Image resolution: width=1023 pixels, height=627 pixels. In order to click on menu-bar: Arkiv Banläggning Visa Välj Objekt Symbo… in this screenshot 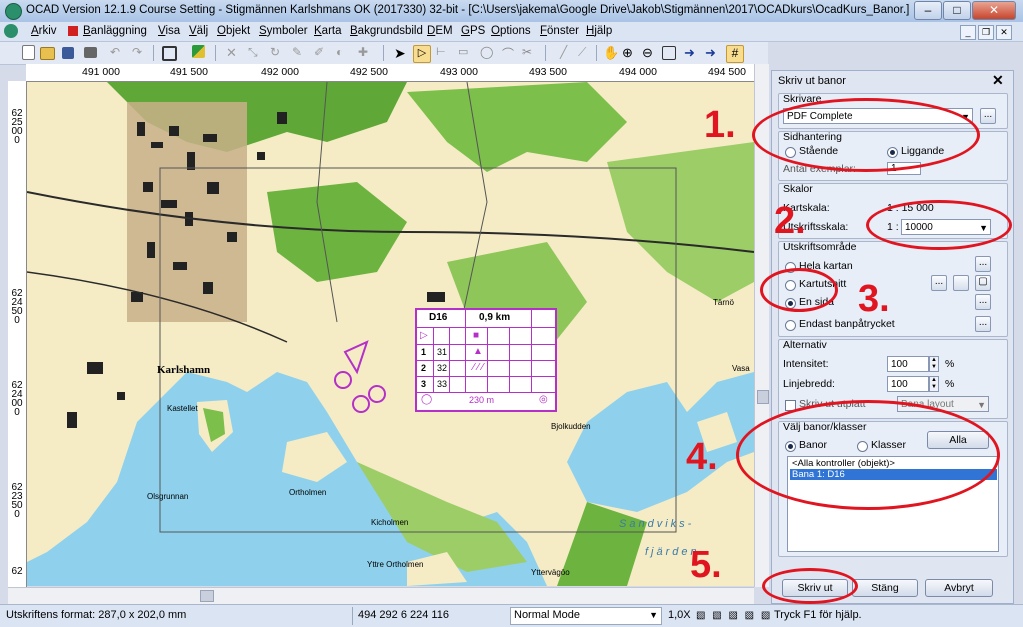, I will do `click(511, 32)`.